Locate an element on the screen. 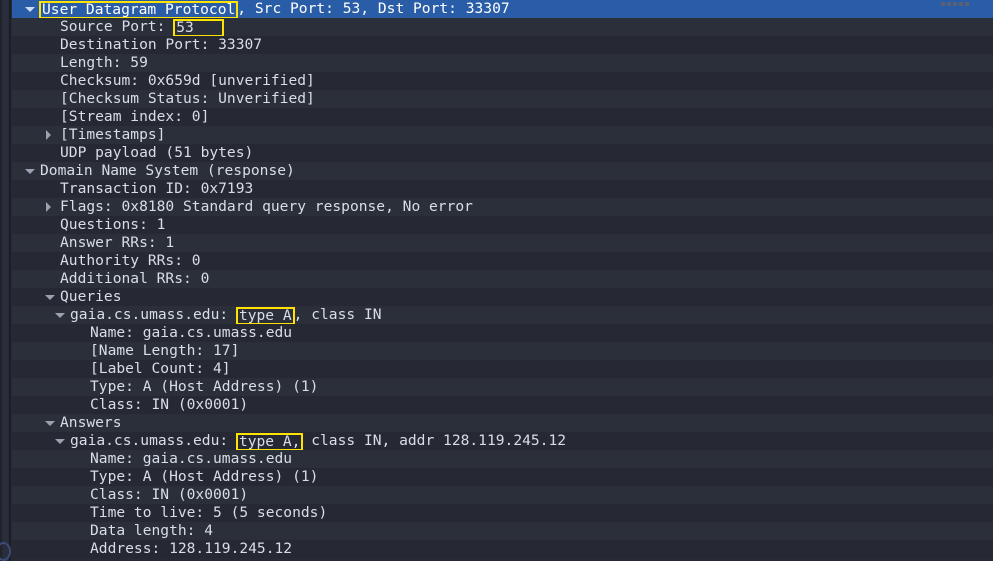 This screenshot has width=993, height=561. tree-row-dns-questions: Questions: 1 is located at coordinates (502, 225).